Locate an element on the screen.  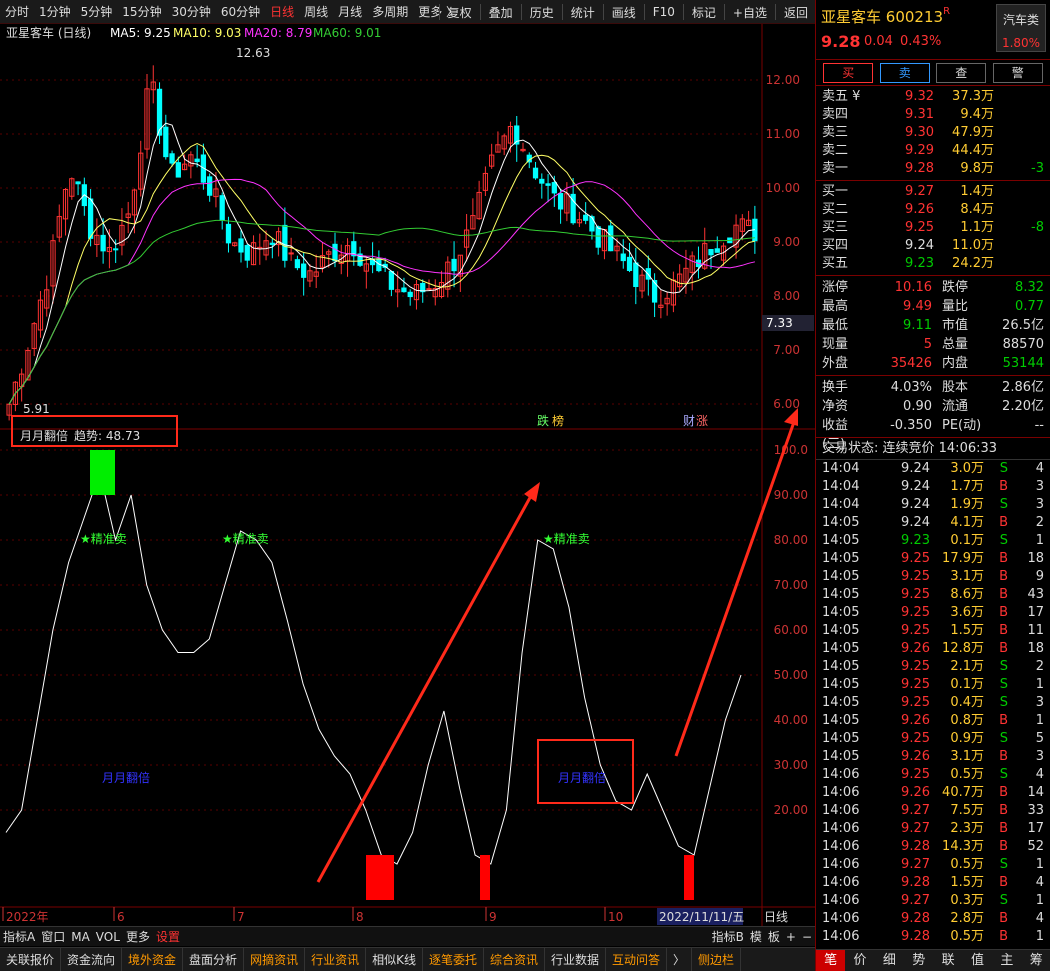
alert-button: 警 is located at coordinates (1017, 72).